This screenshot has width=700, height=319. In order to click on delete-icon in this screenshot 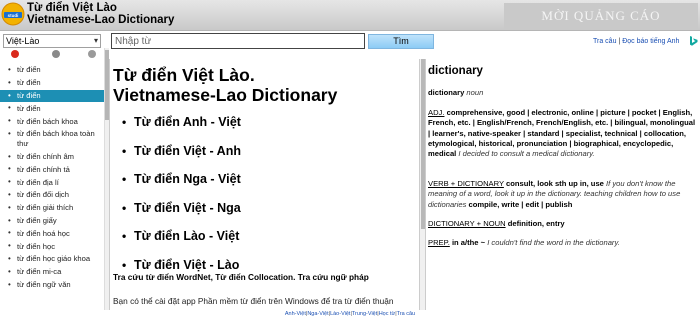, I will do `click(15, 54)`.